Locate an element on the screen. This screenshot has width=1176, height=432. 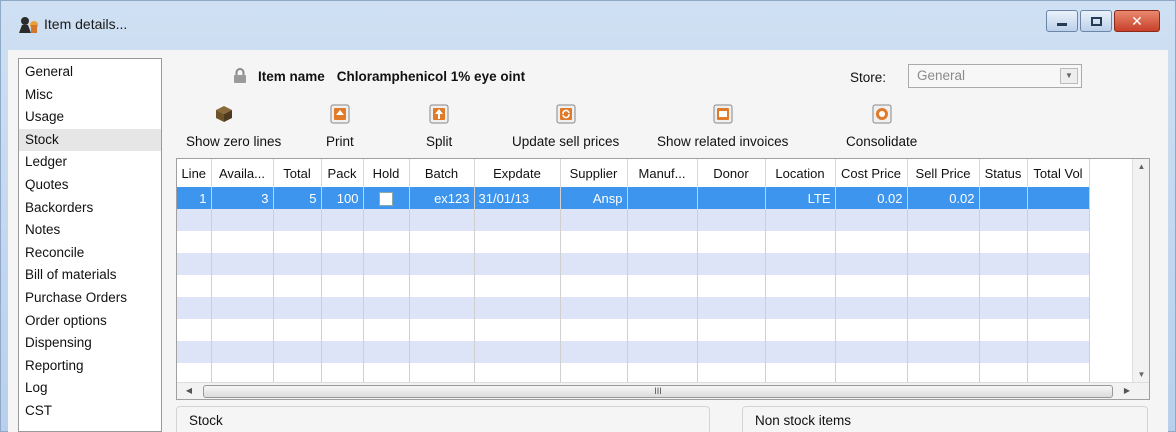
hold-checkbox is located at coordinates (386, 198).